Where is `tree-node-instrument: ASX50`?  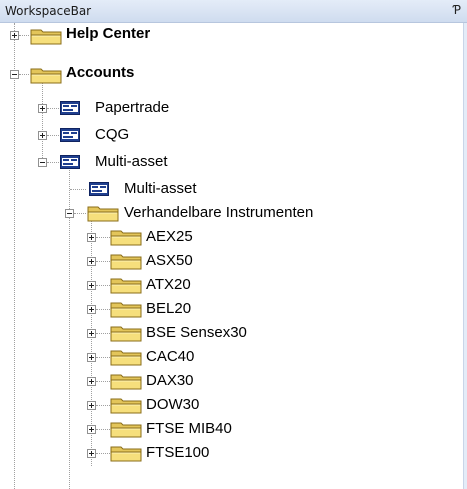 tree-node-instrument: ASX50 is located at coordinates (231, 261).